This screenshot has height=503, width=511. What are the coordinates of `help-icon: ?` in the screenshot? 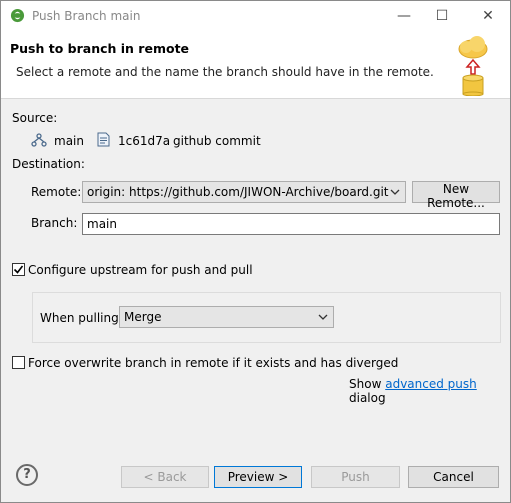 It's located at (27, 475).